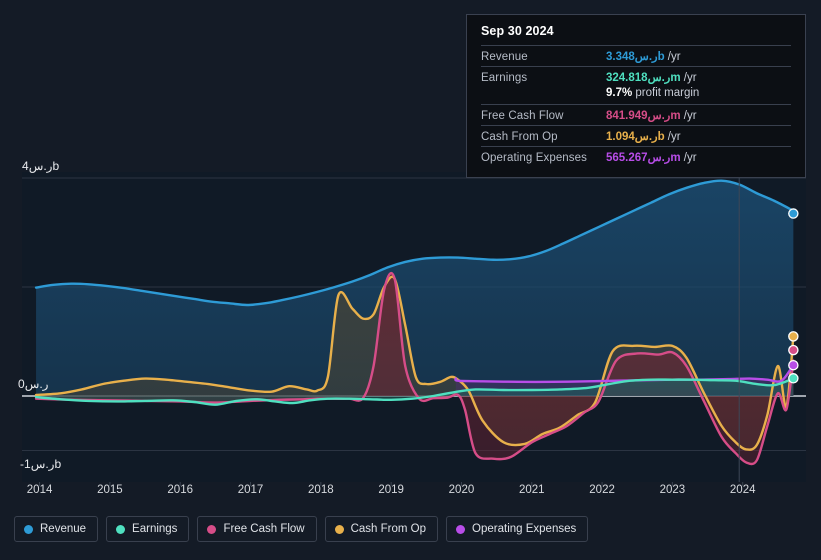 Image resolution: width=821 pixels, height=560 pixels. I want to click on x-axis-tick-2023: 2023, so click(672, 490).